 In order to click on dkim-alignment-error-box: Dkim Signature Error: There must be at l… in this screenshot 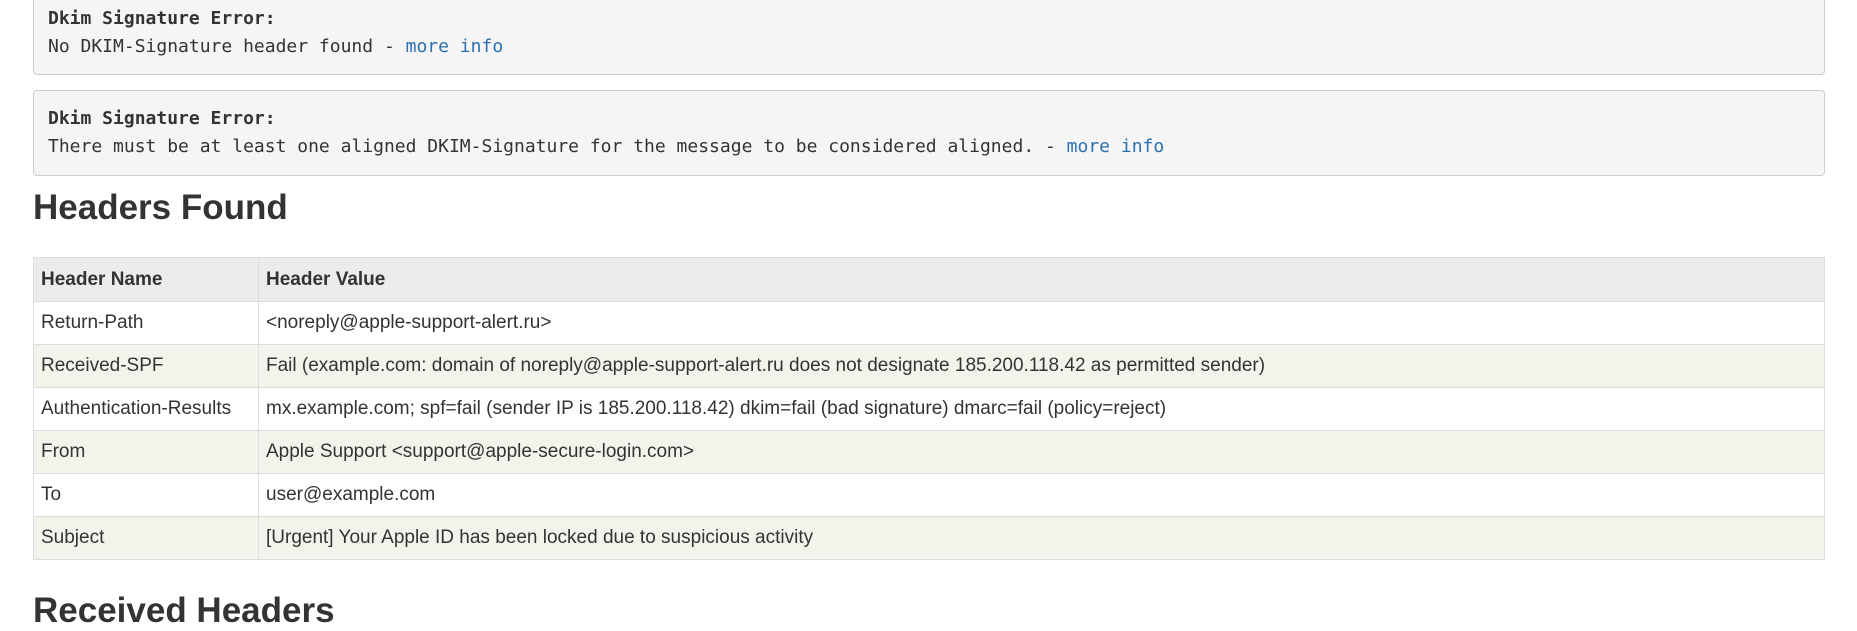, I will do `click(929, 133)`.